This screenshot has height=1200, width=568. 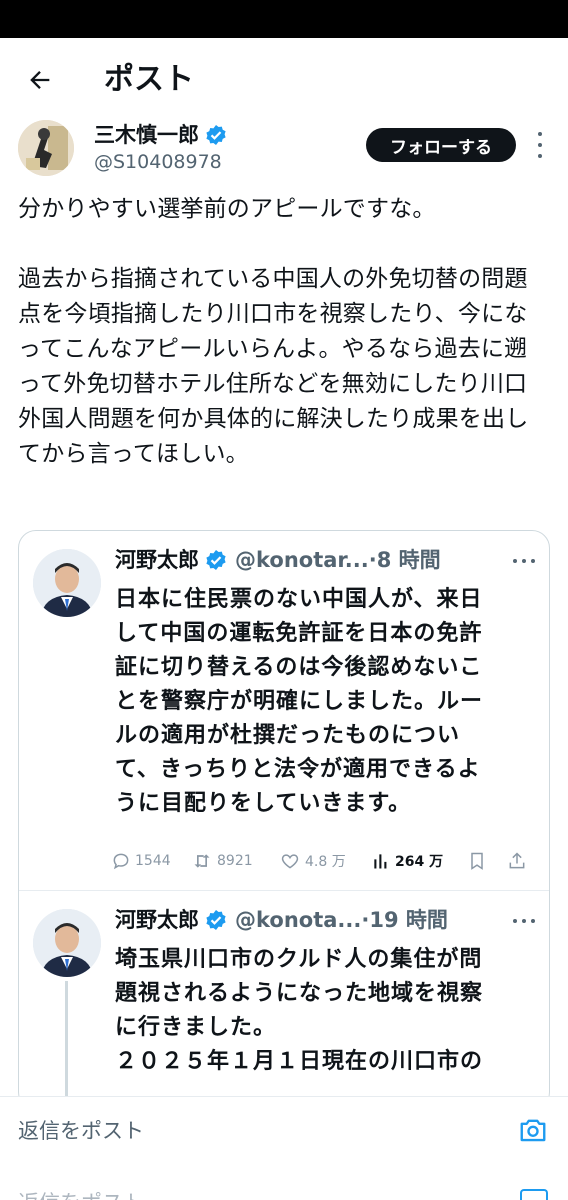 I want to click on quoted-text-line: て、きっちりと法令が適用できるよ, so click(x=298, y=769).